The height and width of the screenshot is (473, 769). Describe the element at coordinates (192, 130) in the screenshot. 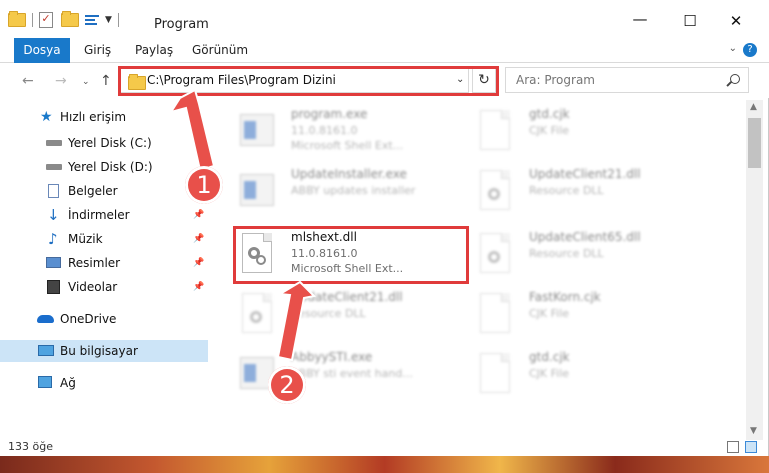

I see `arrow-to-address-bar` at that location.